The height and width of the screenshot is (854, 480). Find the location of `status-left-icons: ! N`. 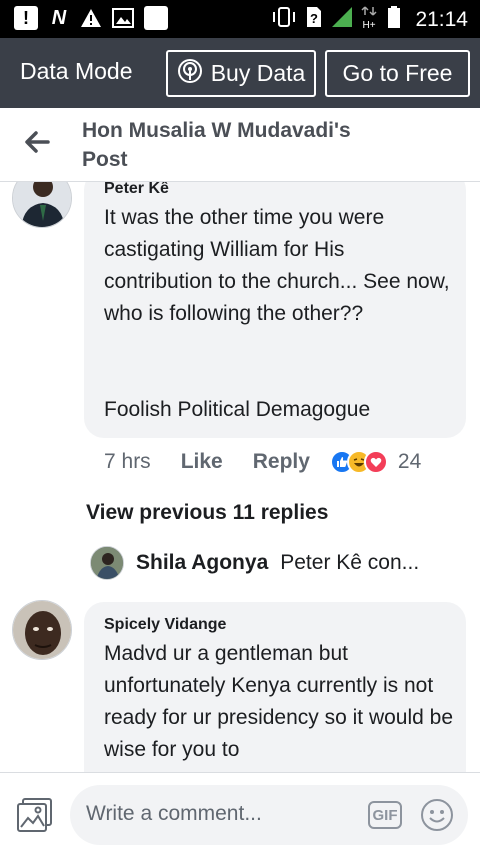

status-left-icons: ! N is located at coordinates (91, 18).